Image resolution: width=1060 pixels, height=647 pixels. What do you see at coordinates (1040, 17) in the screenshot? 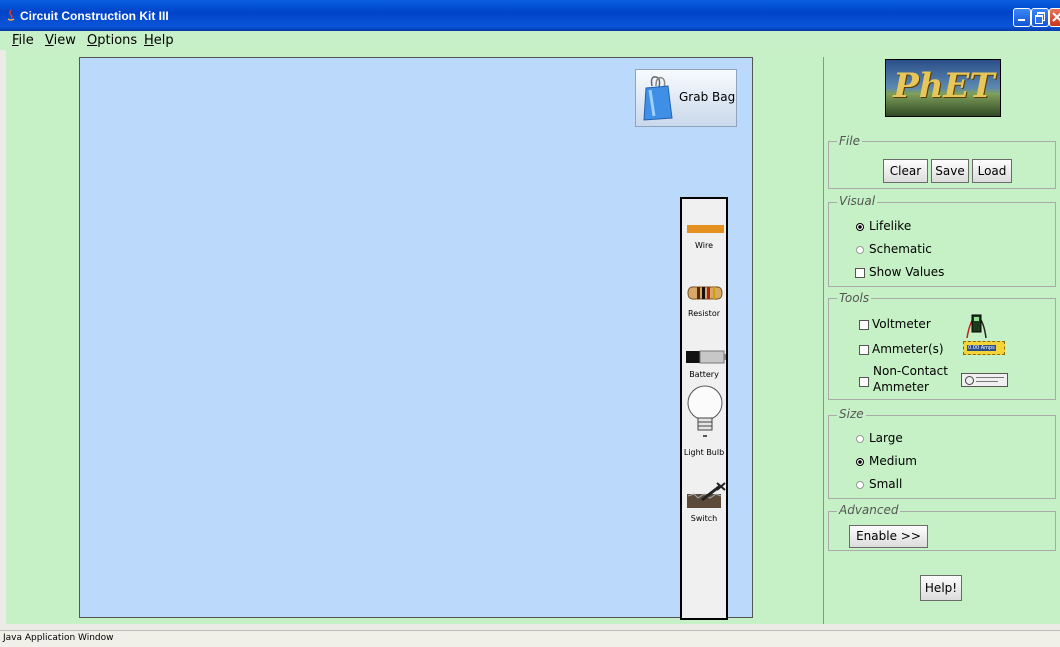
I see `restore-button` at bounding box center [1040, 17].